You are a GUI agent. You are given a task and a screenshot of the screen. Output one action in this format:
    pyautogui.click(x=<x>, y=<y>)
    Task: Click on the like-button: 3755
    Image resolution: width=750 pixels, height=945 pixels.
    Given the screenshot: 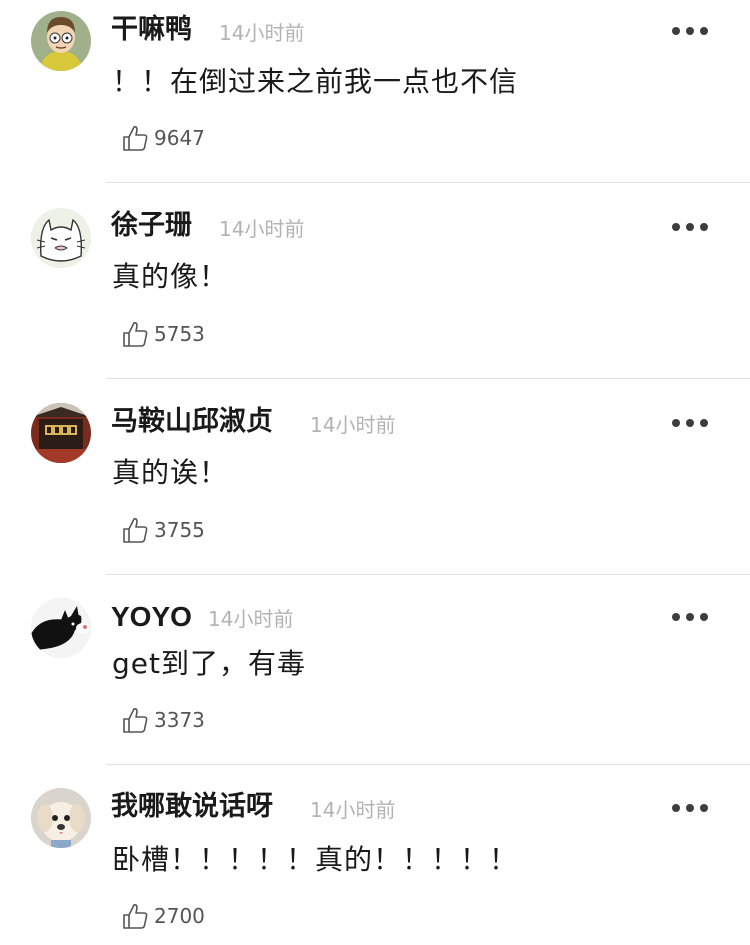 What is the action you would take?
    pyautogui.click(x=162, y=530)
    